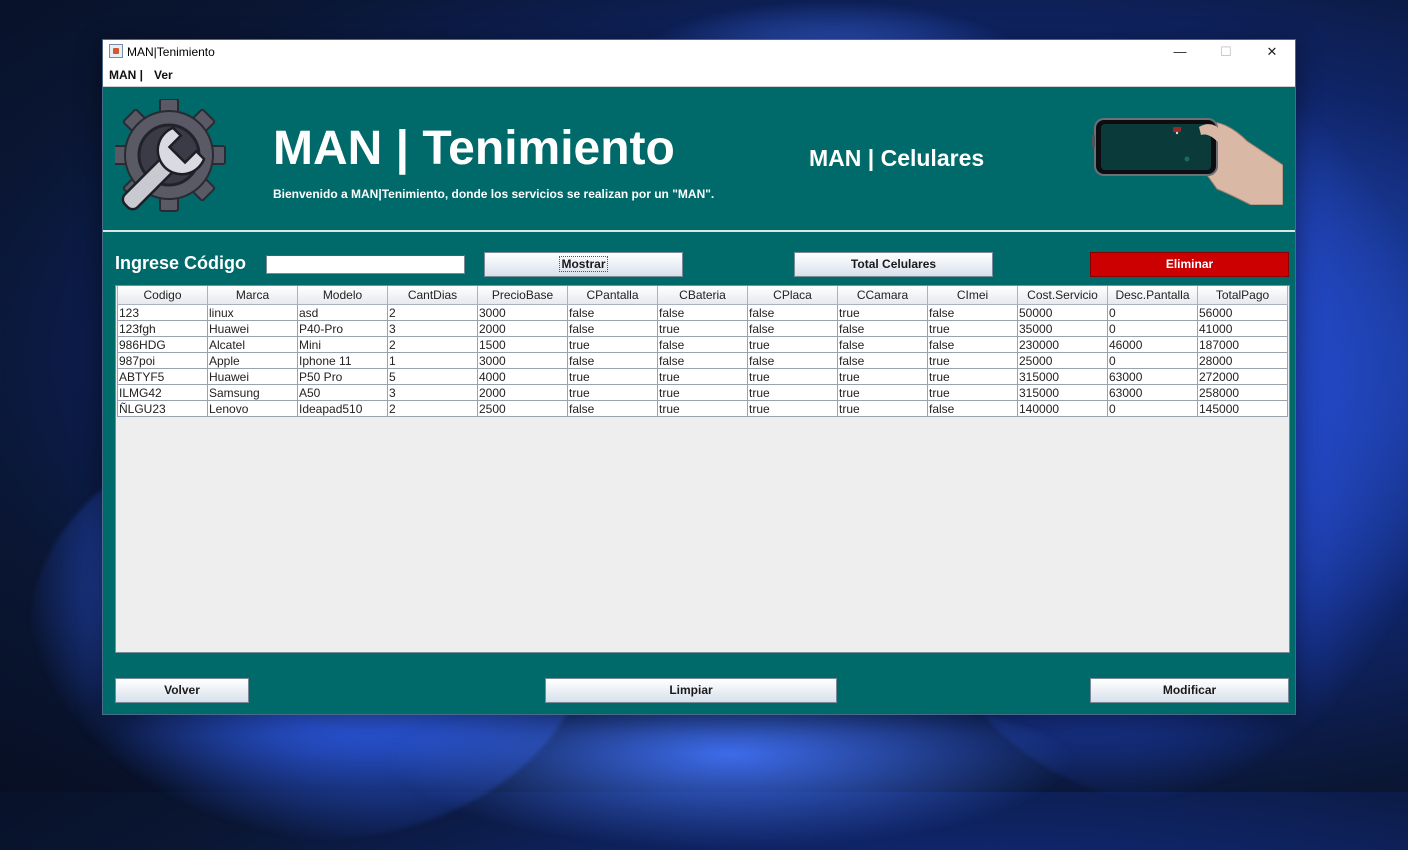 Image resolution: width=1408 pixels, height=850 pixels. What do you see at coordinates (1189, 690) in the screenshot?
I see `modificar-button: Modificar` at bounding box center [1189, 690].